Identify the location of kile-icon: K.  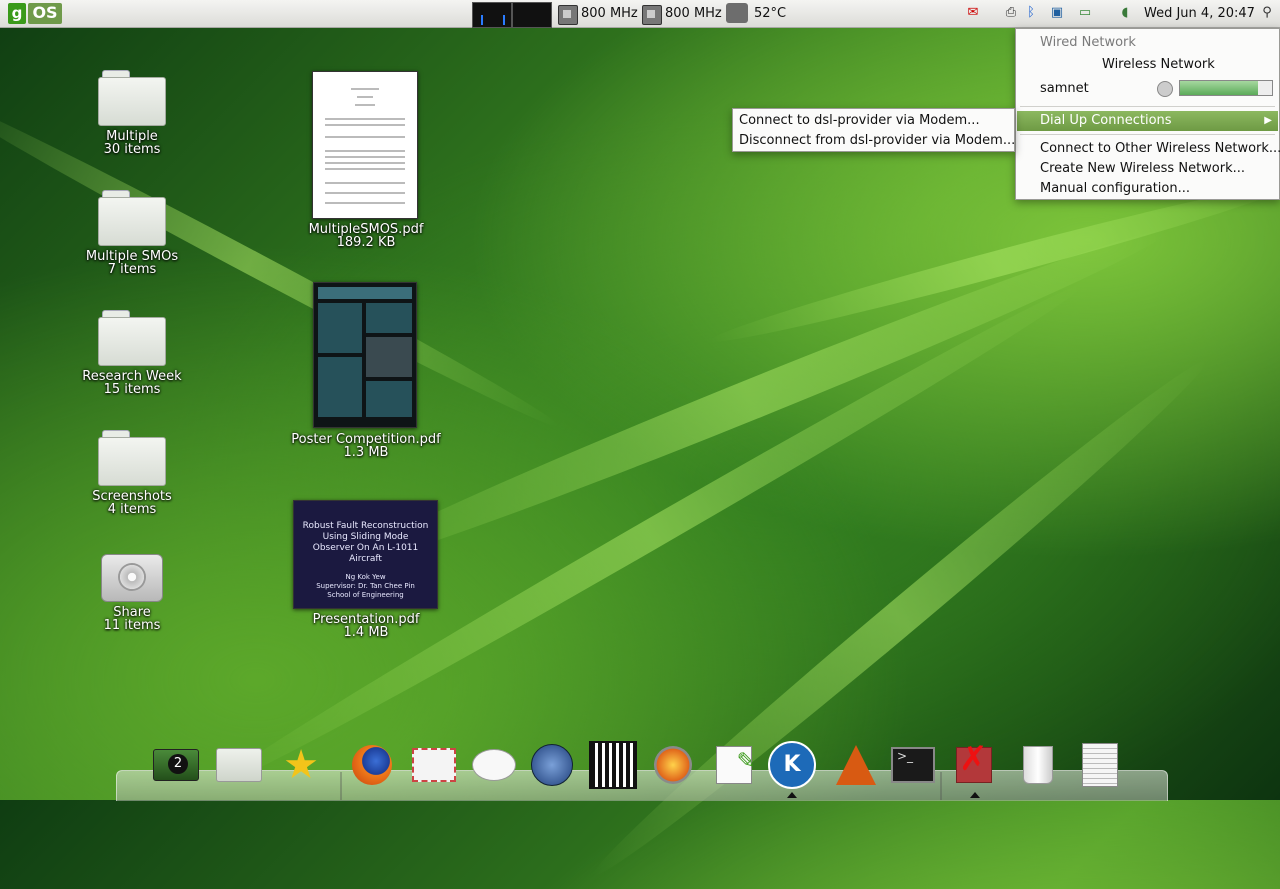
(792, 765).